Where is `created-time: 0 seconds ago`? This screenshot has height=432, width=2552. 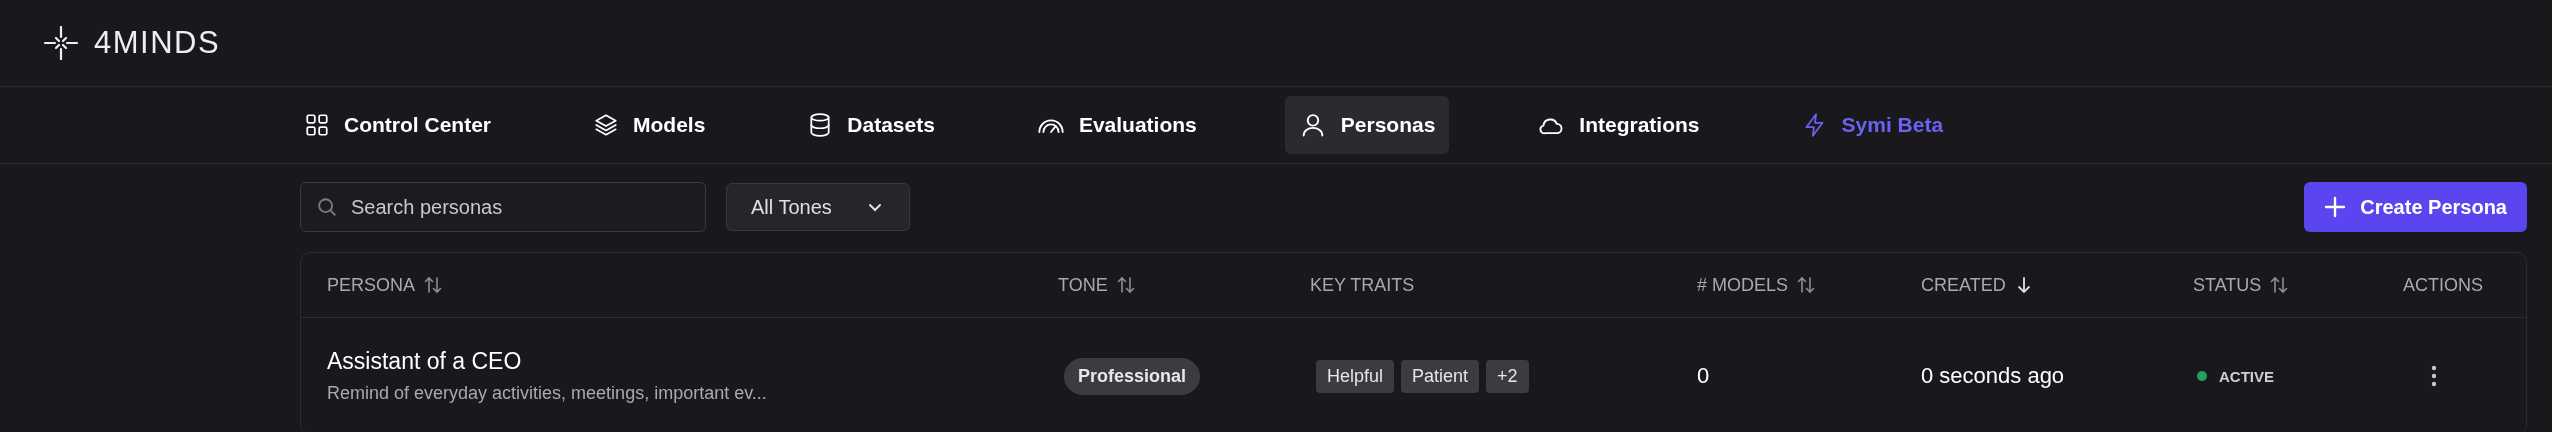 created-time: 0 seconds ago is located at coordinates (1993, 376).